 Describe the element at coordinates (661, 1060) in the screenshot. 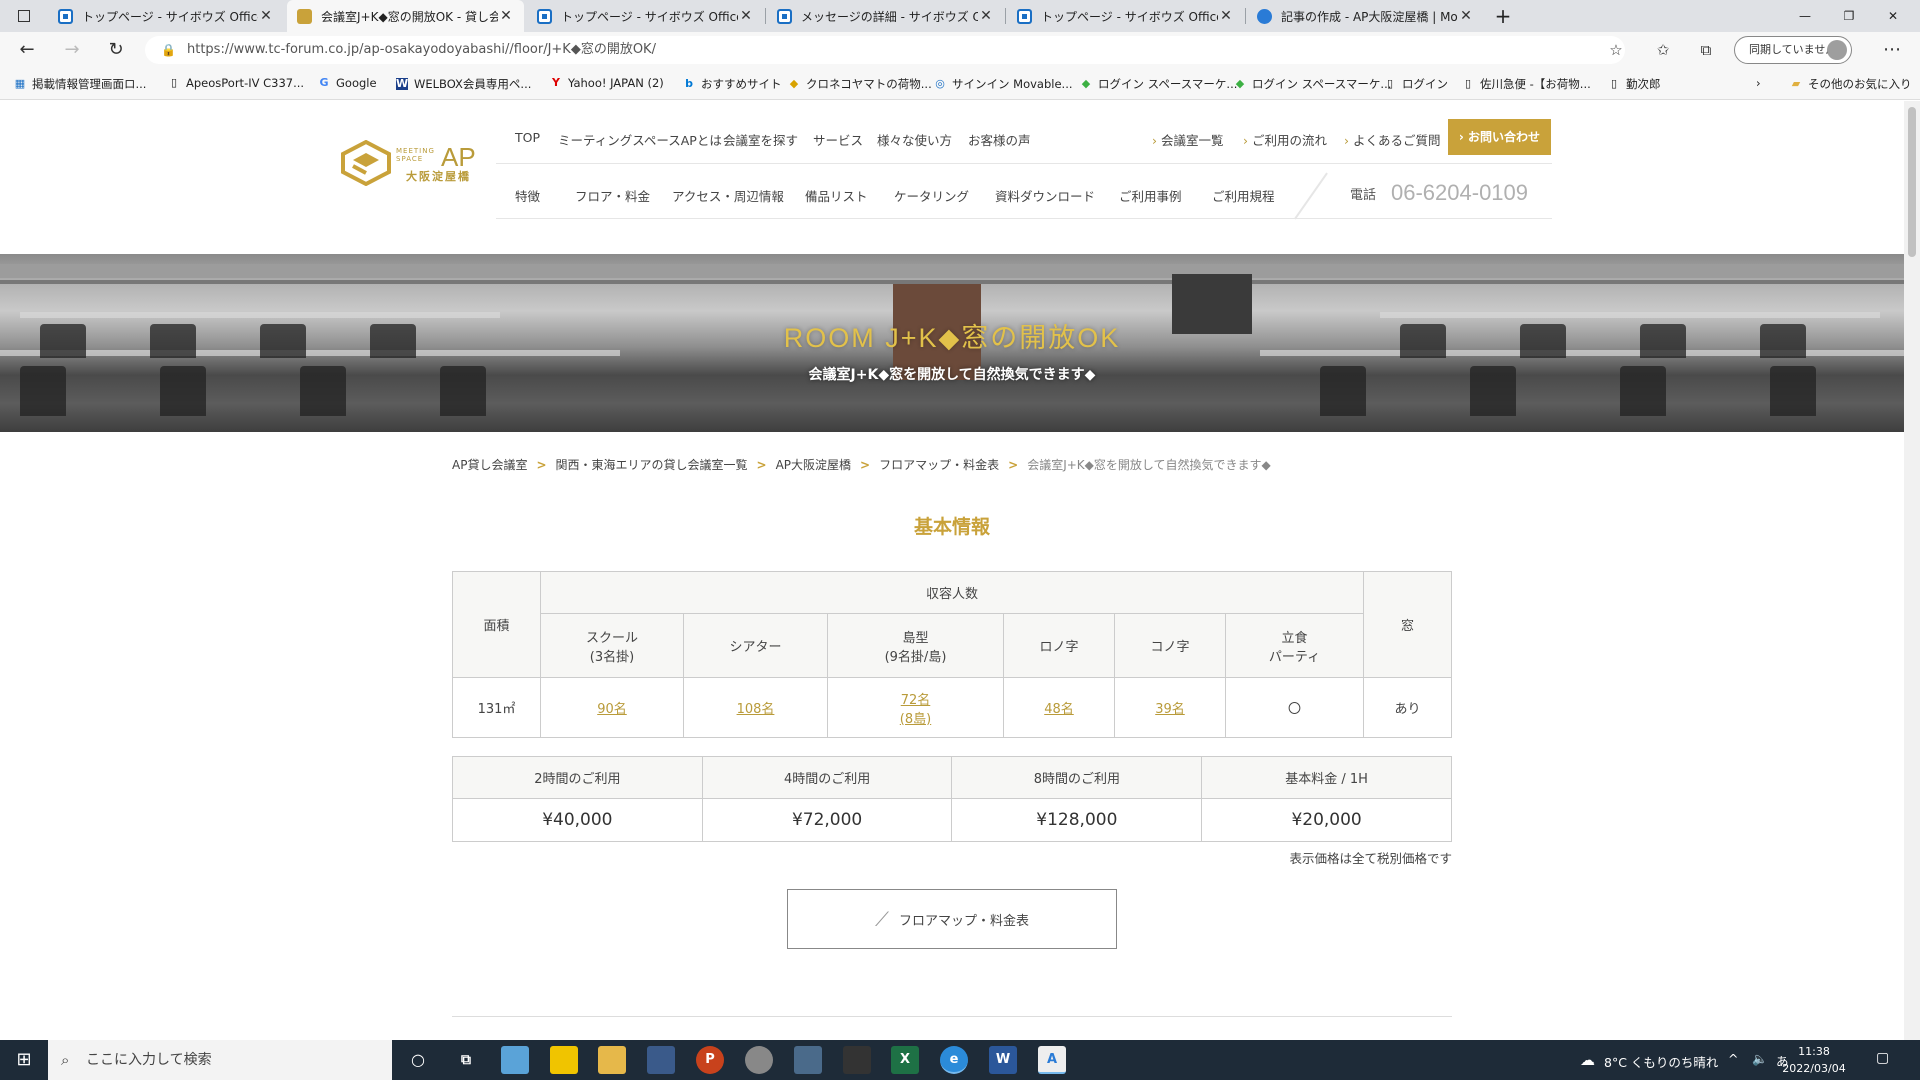

I see `store-icon` at that location.